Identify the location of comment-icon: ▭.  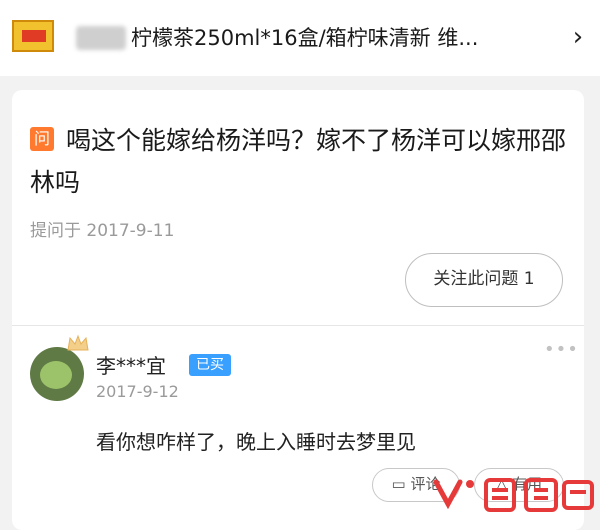
(398, 484).